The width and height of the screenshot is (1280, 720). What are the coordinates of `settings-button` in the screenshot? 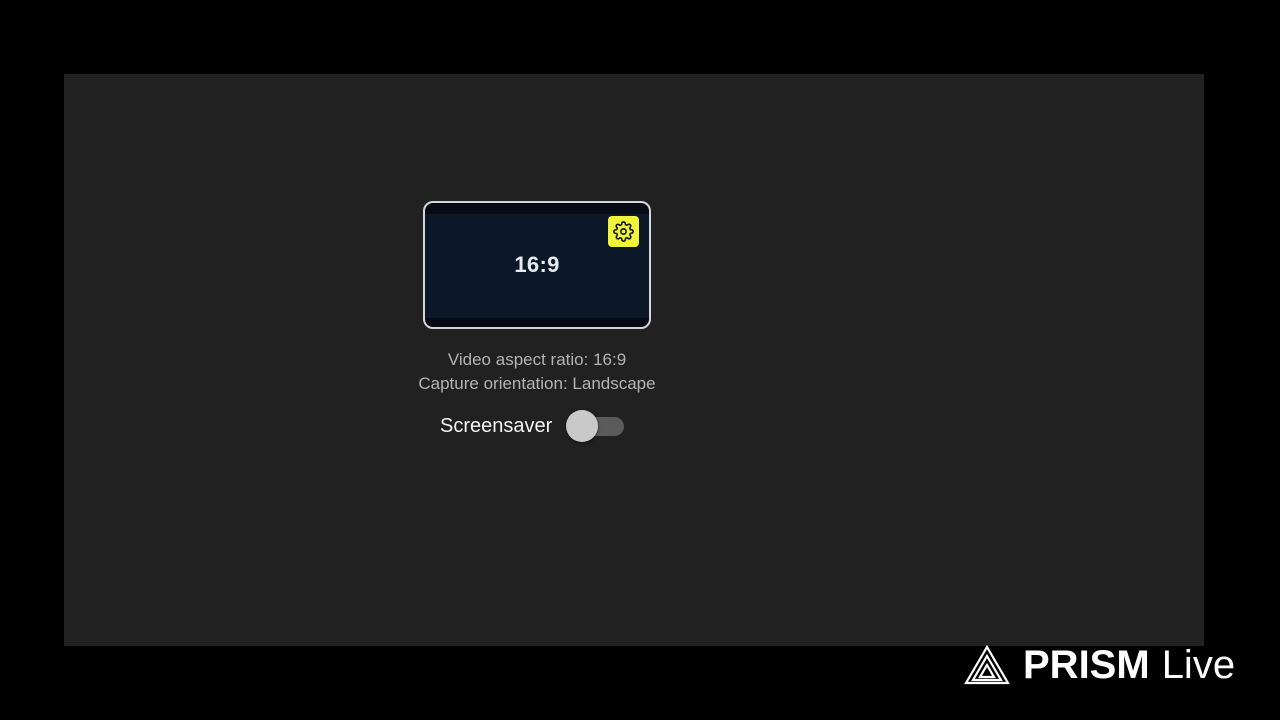 It's located at (623, 231).